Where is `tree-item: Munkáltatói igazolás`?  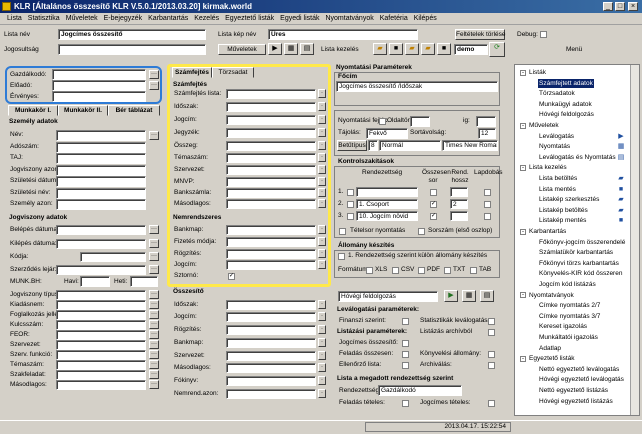
tree-item: Munkáltatói igazolás is located at coordinates (568, 337).